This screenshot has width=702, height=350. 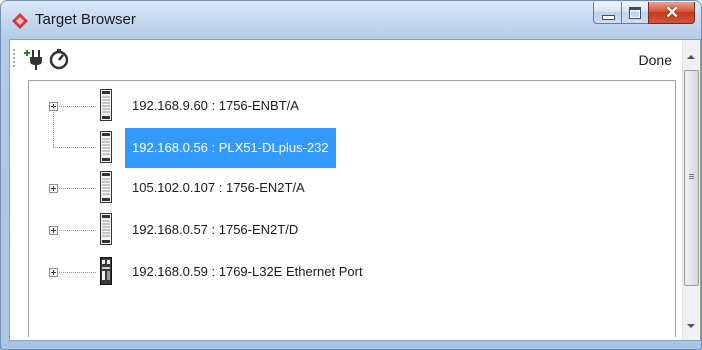 What do you see at coordinates (215, 106) in the screenshot?
I see `tree-node-label: 192.168.9.60 : 1756-ENBT/A` at bounding box center [215, 106].